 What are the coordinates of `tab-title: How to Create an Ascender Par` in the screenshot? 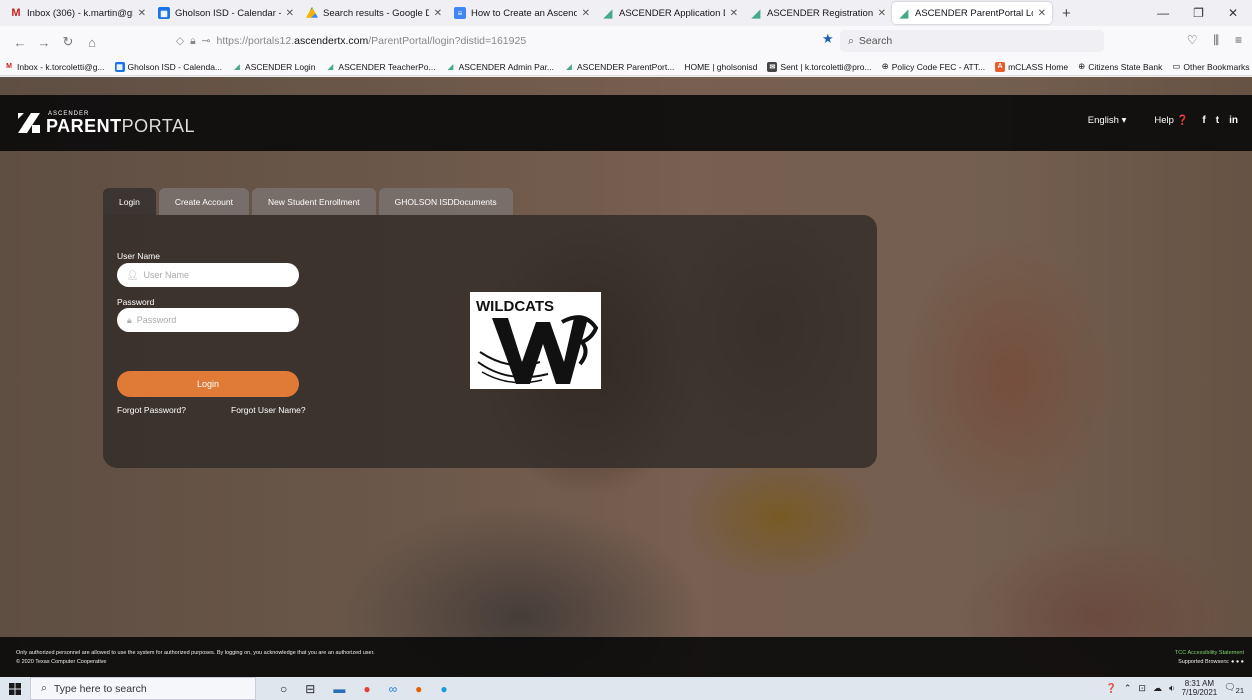 It's located at (524, 13).